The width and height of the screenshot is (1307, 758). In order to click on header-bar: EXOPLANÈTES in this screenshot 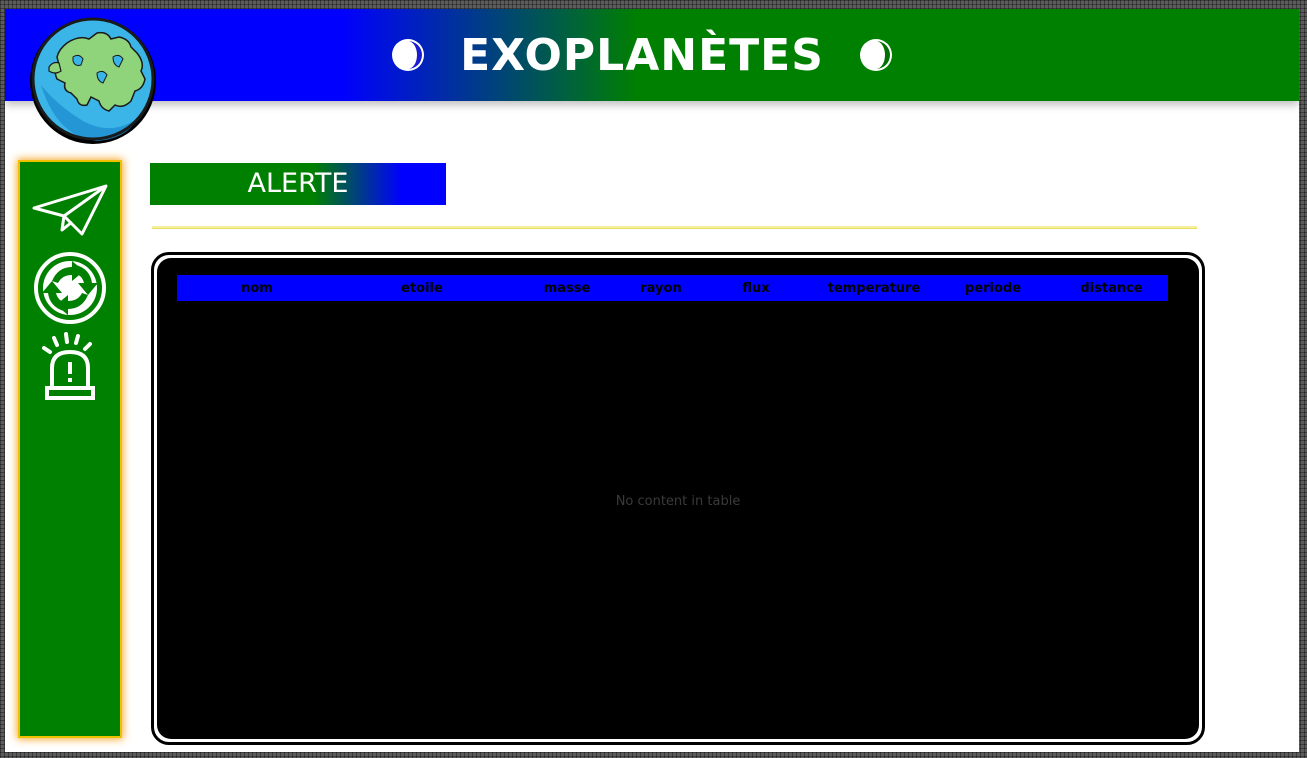, I will do `click(652, 55)`.